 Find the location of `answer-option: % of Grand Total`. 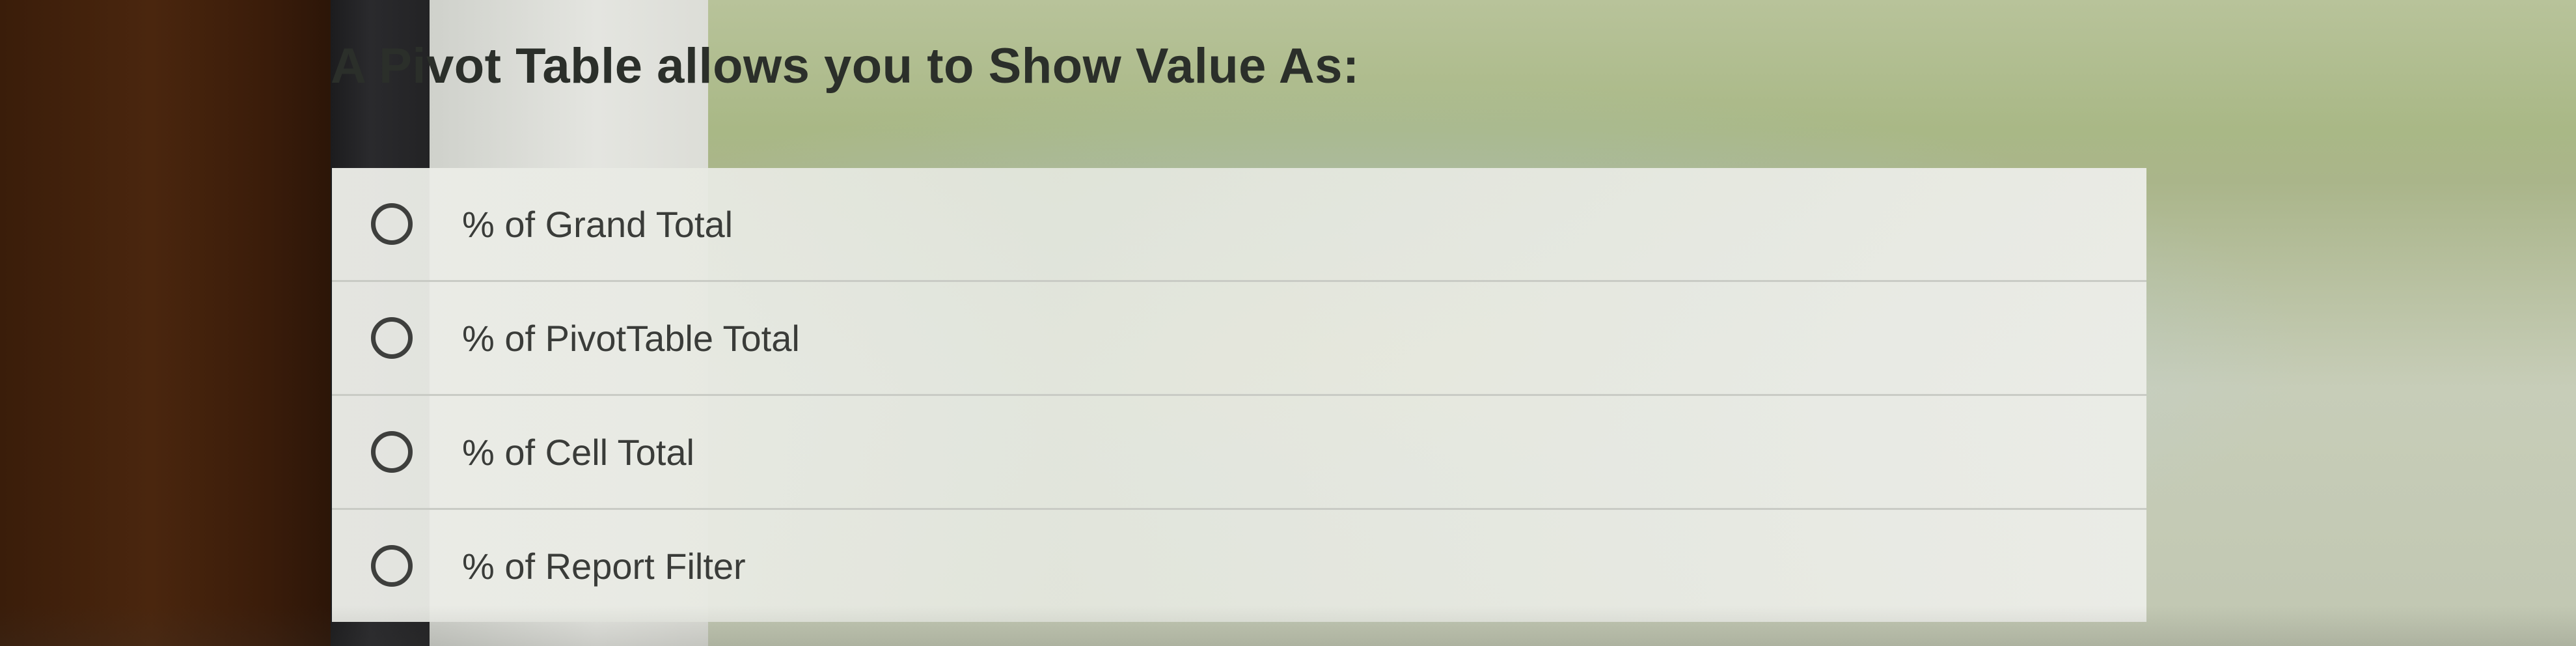

answer-option: % of Grand Total is located at coordinates (1239, 225).